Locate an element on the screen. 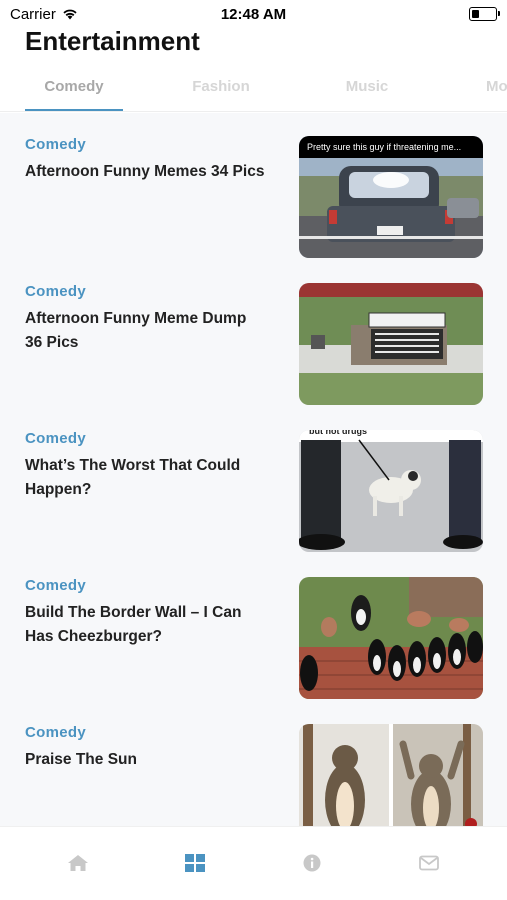 The height and width of the screenshot is (900, 507). item-title: What’s The Worst That Could Happen? is located at coordinates (133, 477).